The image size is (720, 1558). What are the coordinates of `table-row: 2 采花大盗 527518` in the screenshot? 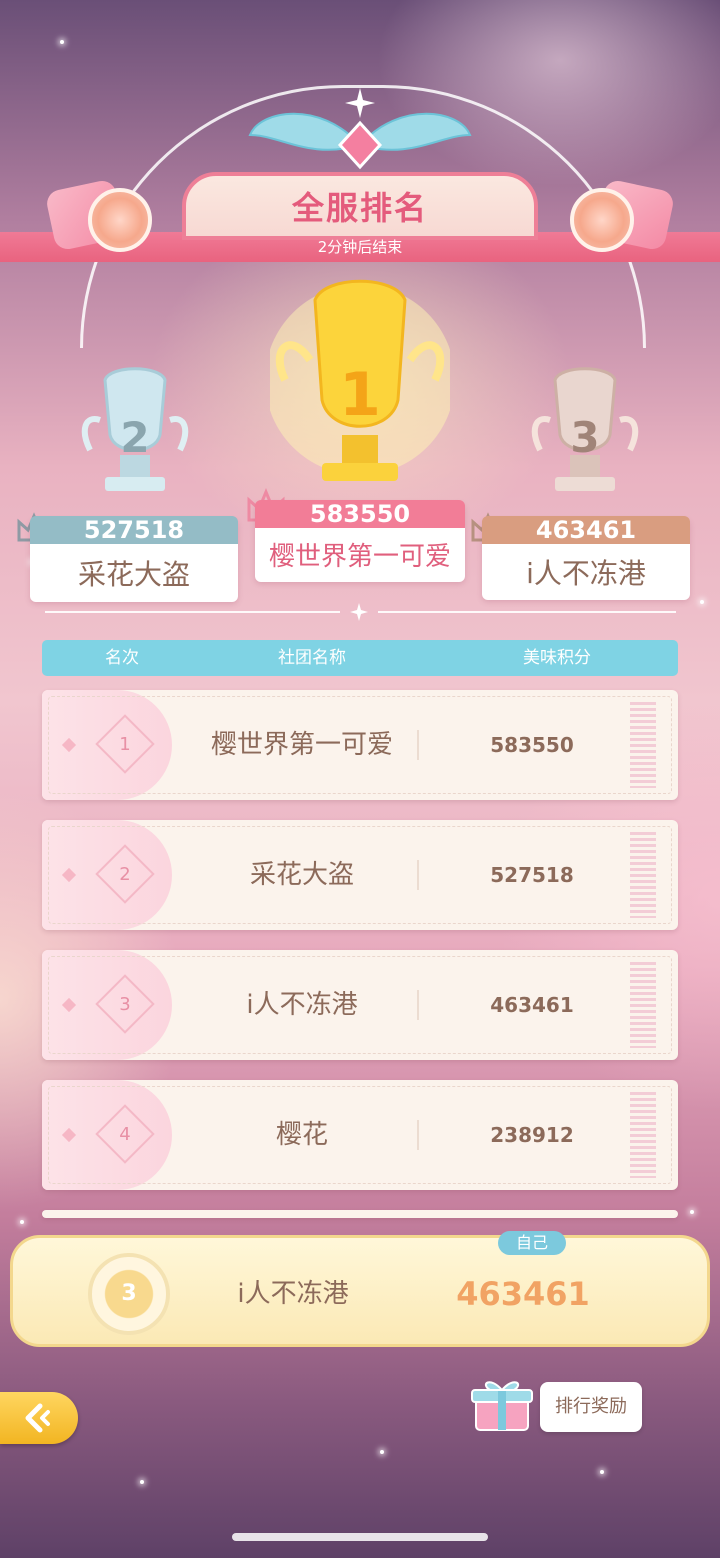 It's located at (360, 875).